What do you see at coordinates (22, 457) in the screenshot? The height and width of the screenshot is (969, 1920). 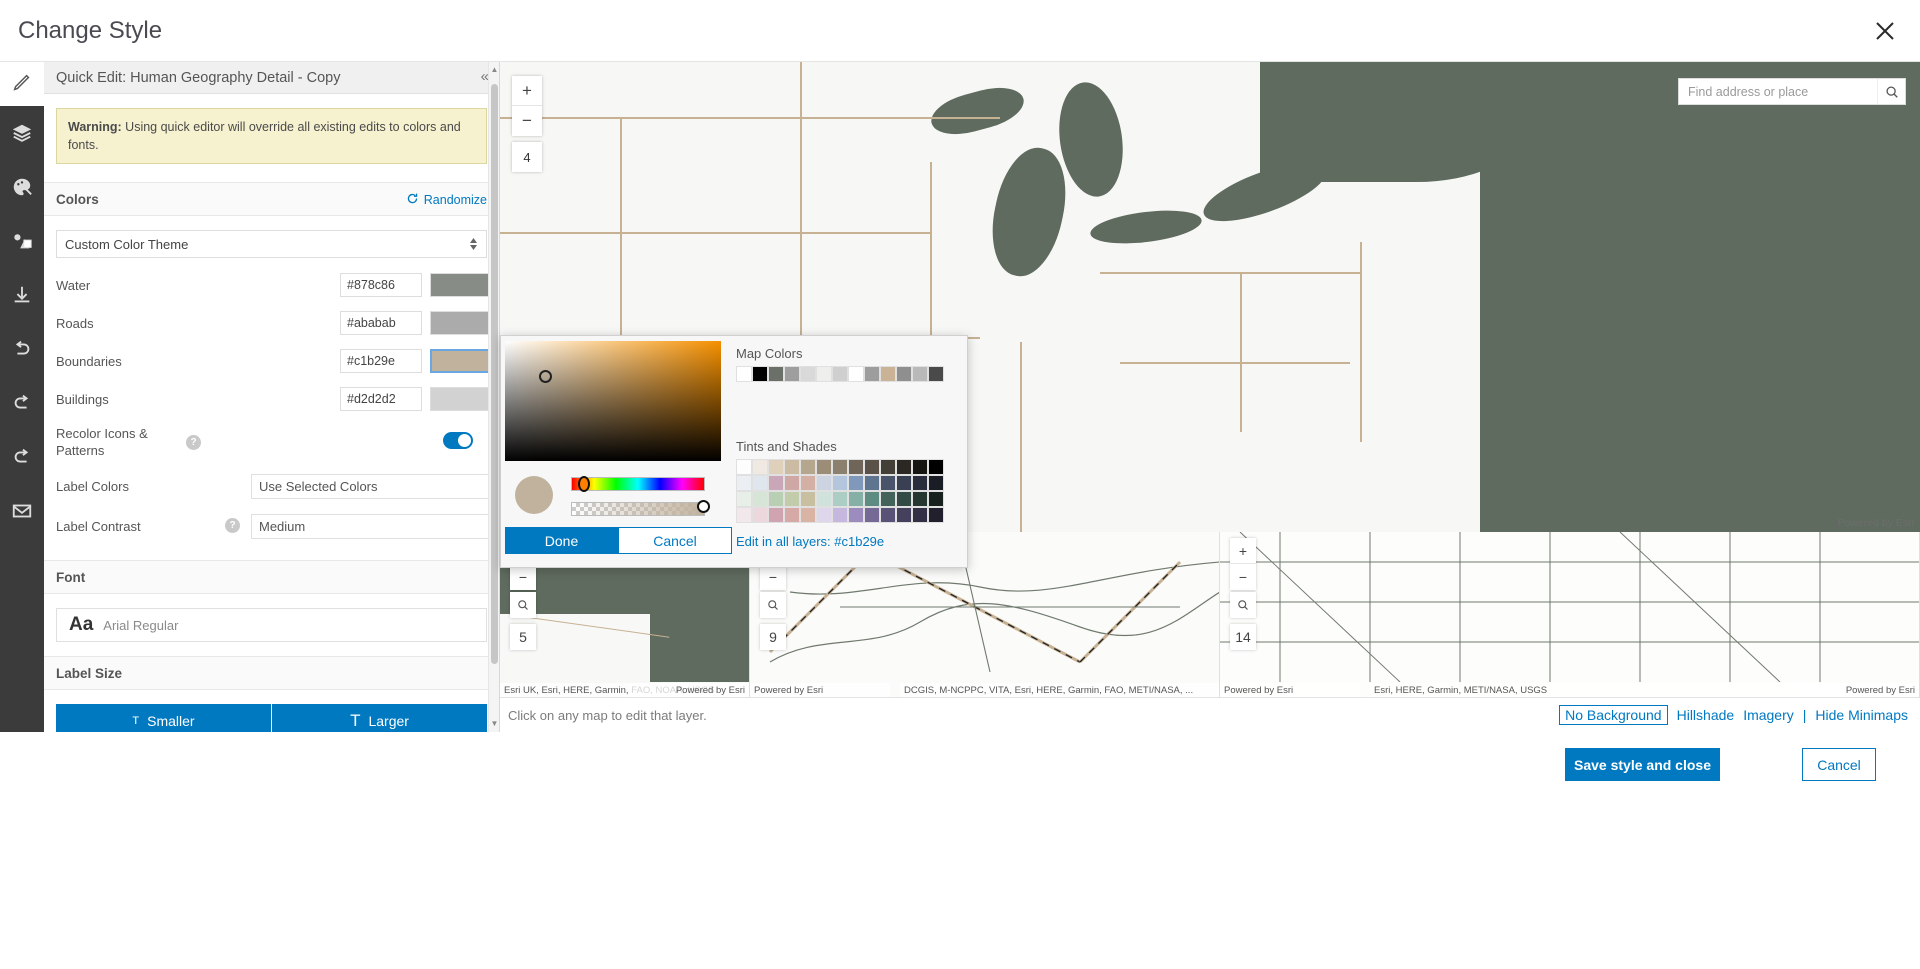 I see `rail-item-redo-alt` at bounding box center [22, 457].